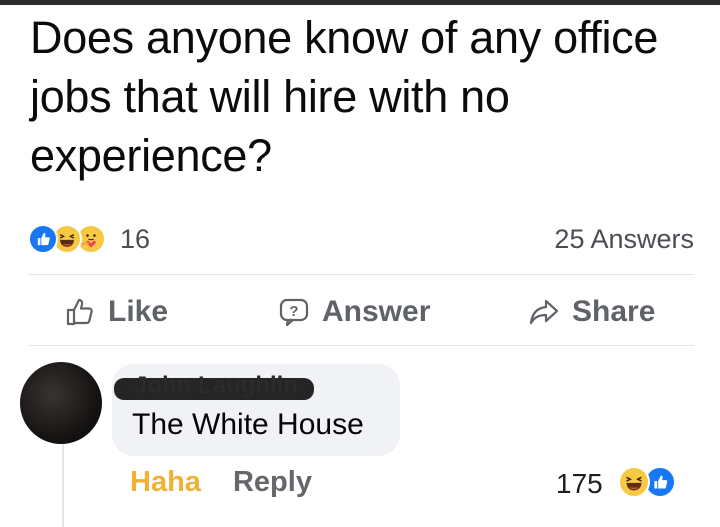 The height and width of the screenshot is (527, 720). I want to click on like-icon, so click(43, 239).